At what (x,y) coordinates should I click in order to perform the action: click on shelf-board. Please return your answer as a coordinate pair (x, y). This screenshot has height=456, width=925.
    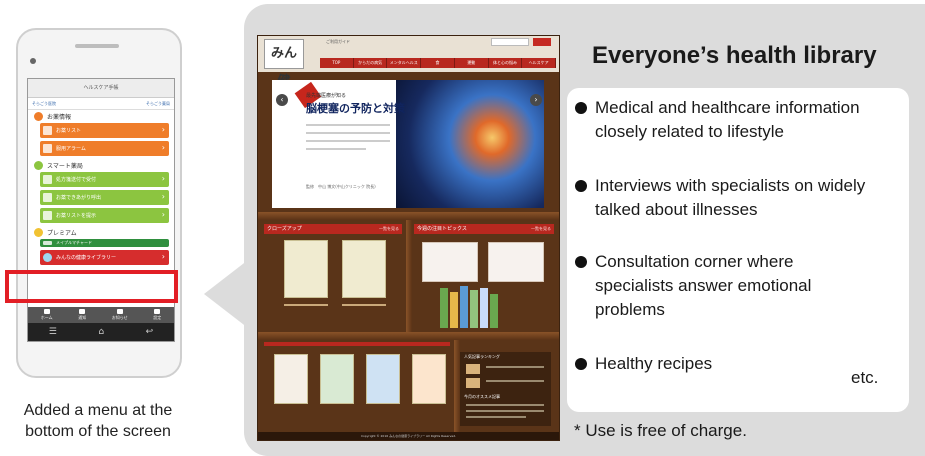
    Looking at the image, I should click on (408, 336).